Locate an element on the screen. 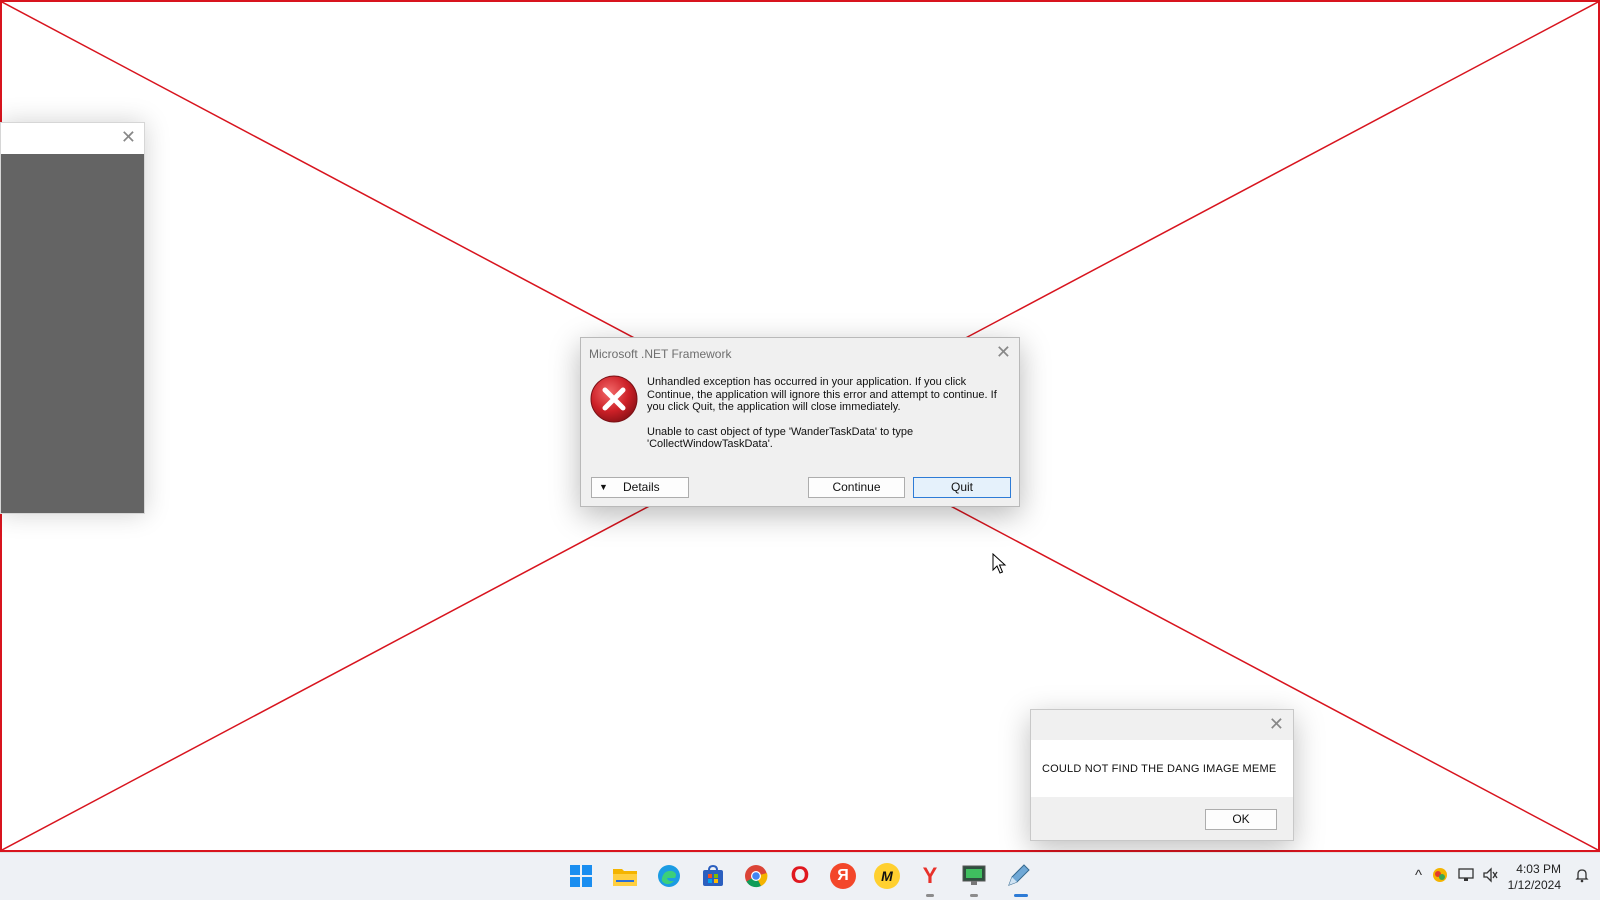 The image size is (1600, 900). message-text: COULD NOT FIND THE DANG IMAGE MEME is located at coordinates (1159, 769).